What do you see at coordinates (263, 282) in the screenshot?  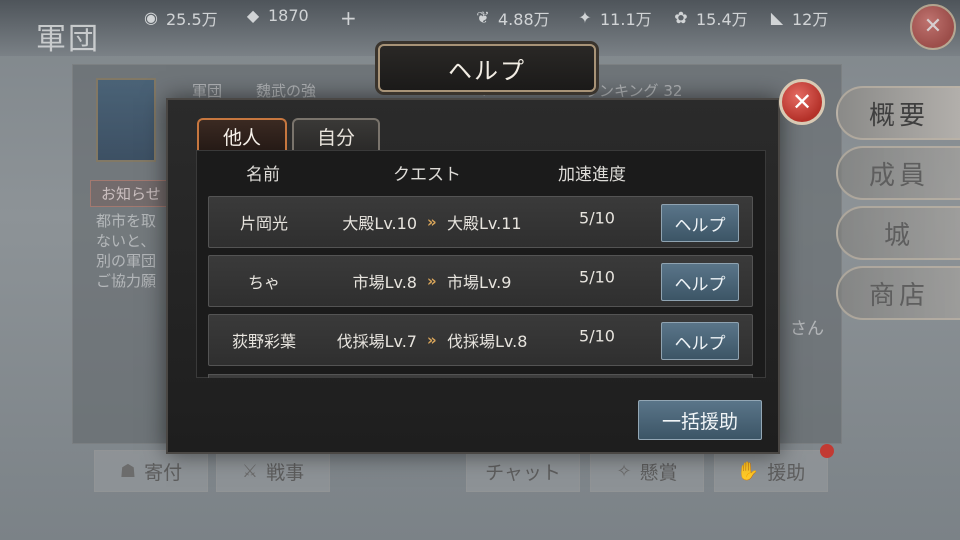 I see `requester-name: ちゃ` at bounding box center [263, 282].